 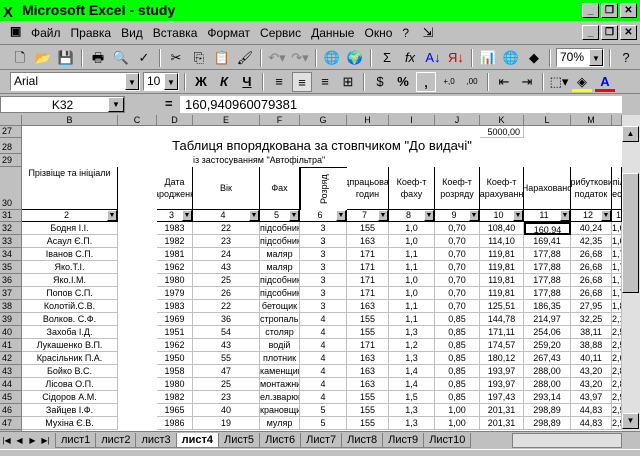 I want to click on table-cell: 5, so click(x=323, y=423).